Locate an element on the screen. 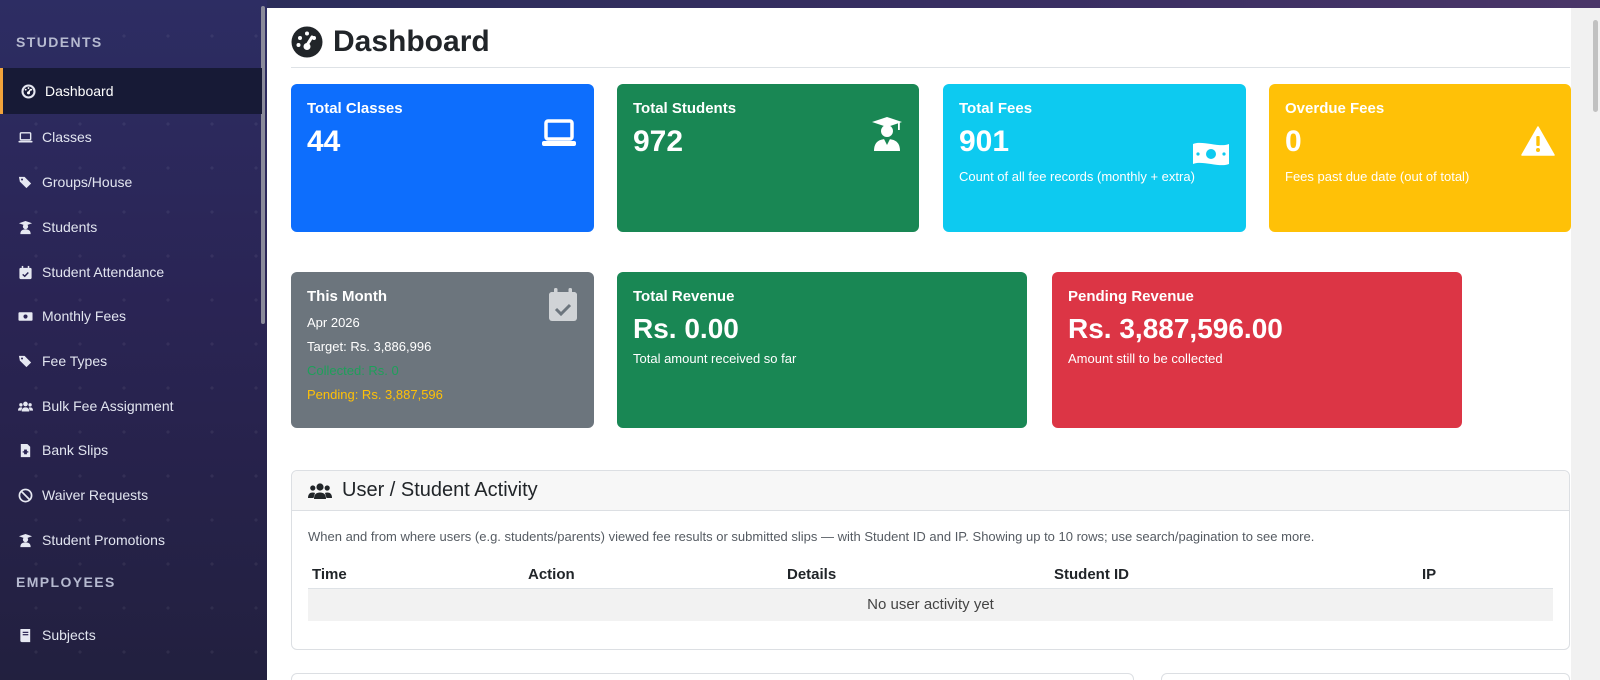 This screenshot has width=1600, height=680. sidebar-item-label: Bank Slips is located at coordinates (75, 450).